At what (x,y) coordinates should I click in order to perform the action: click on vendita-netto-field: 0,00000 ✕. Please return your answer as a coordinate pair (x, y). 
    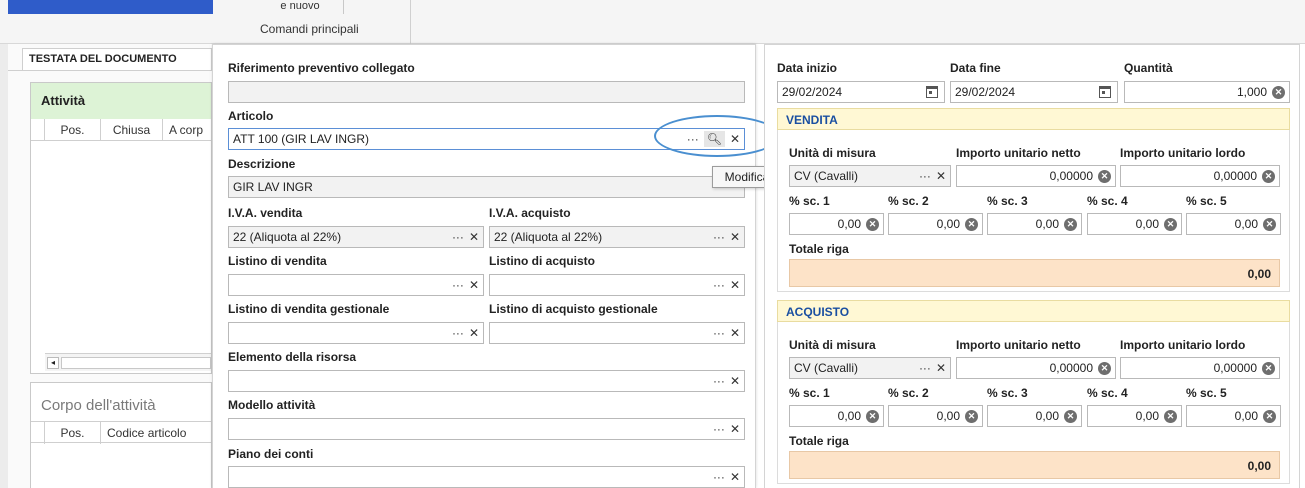
    Looking at the image, I should click on (1036, 176).